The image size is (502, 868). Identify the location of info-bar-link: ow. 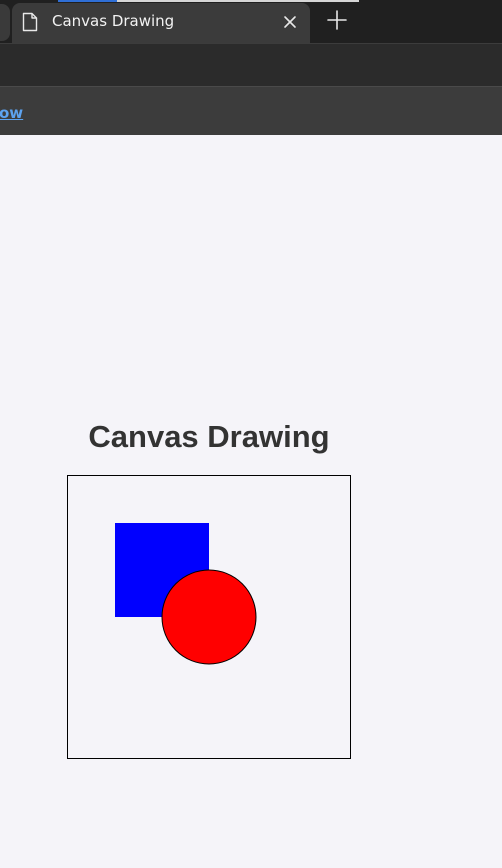
(11, 113).